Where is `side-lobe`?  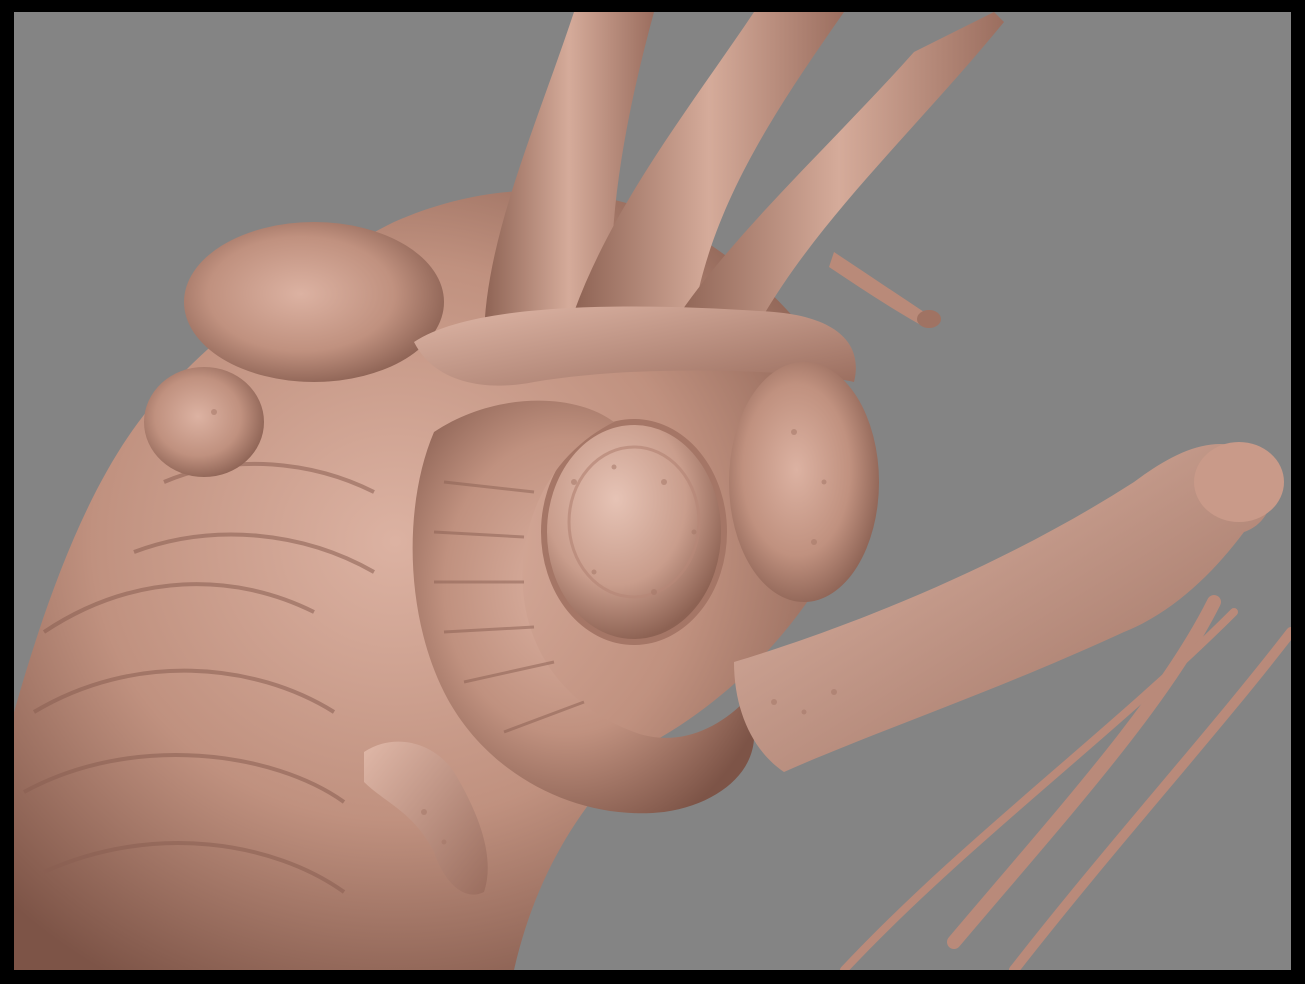
side-lobe is located at coordinates (804, 482).